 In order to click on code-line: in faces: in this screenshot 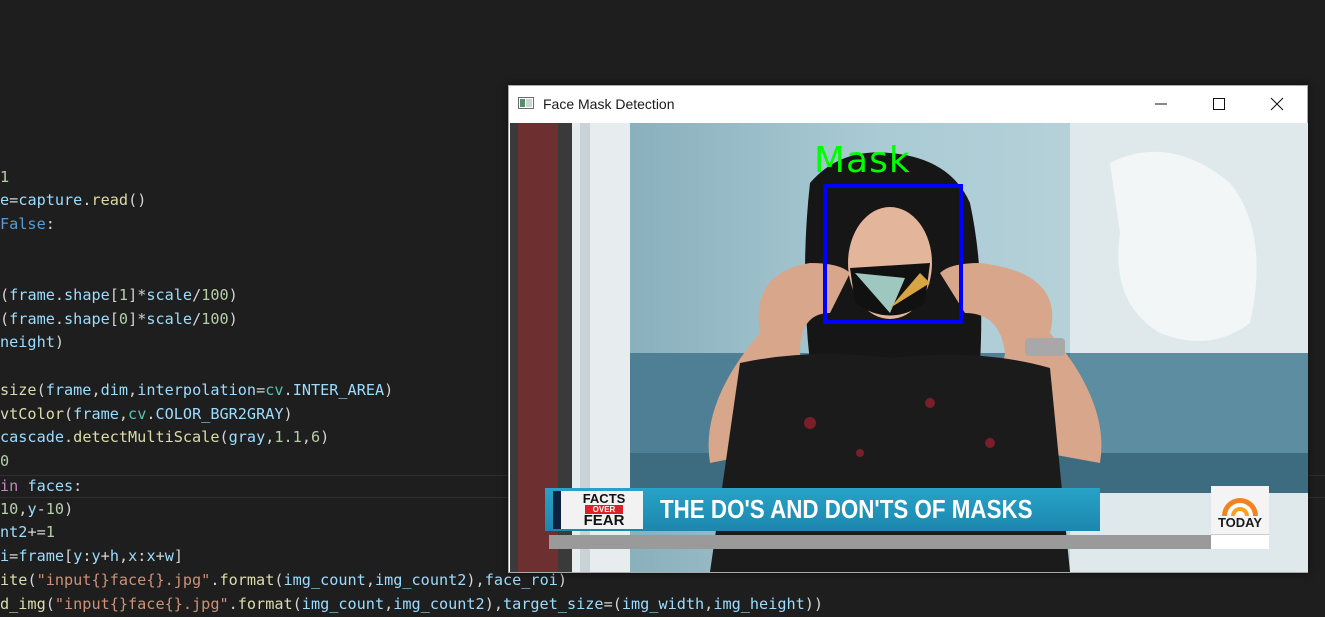, I will do `click(41, 486)`.